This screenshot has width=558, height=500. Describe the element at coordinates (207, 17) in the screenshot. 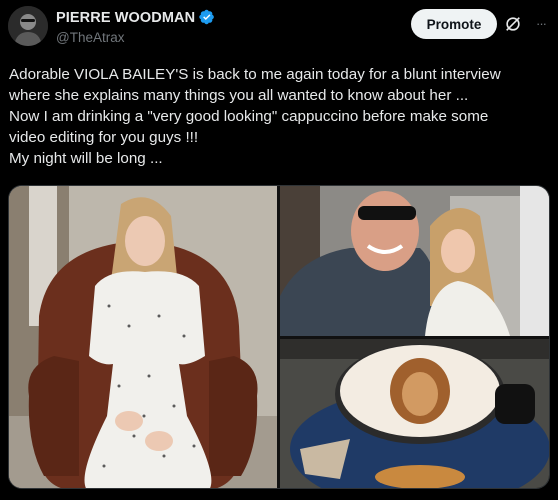

I see `verified-badge-icon` at that location.